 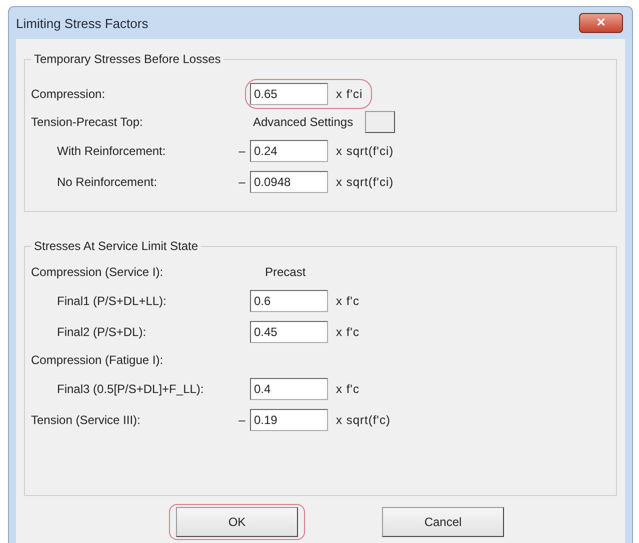 What do you see at coordinates (102, 331) in the screenshot?
I see `field-label: Final2 (P/S+DL):` at bounding box center [102, 331].